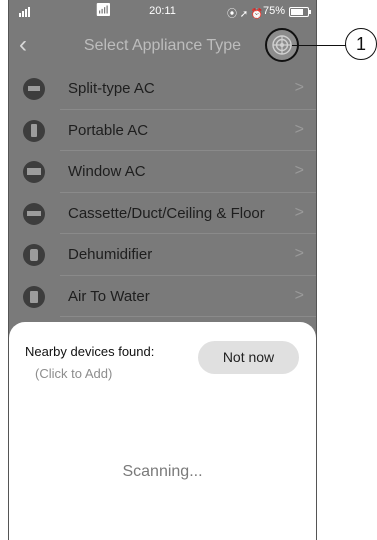  Describe the element at coordinates (300, 12) in the screenshot. I see `battery-icon` at that location.